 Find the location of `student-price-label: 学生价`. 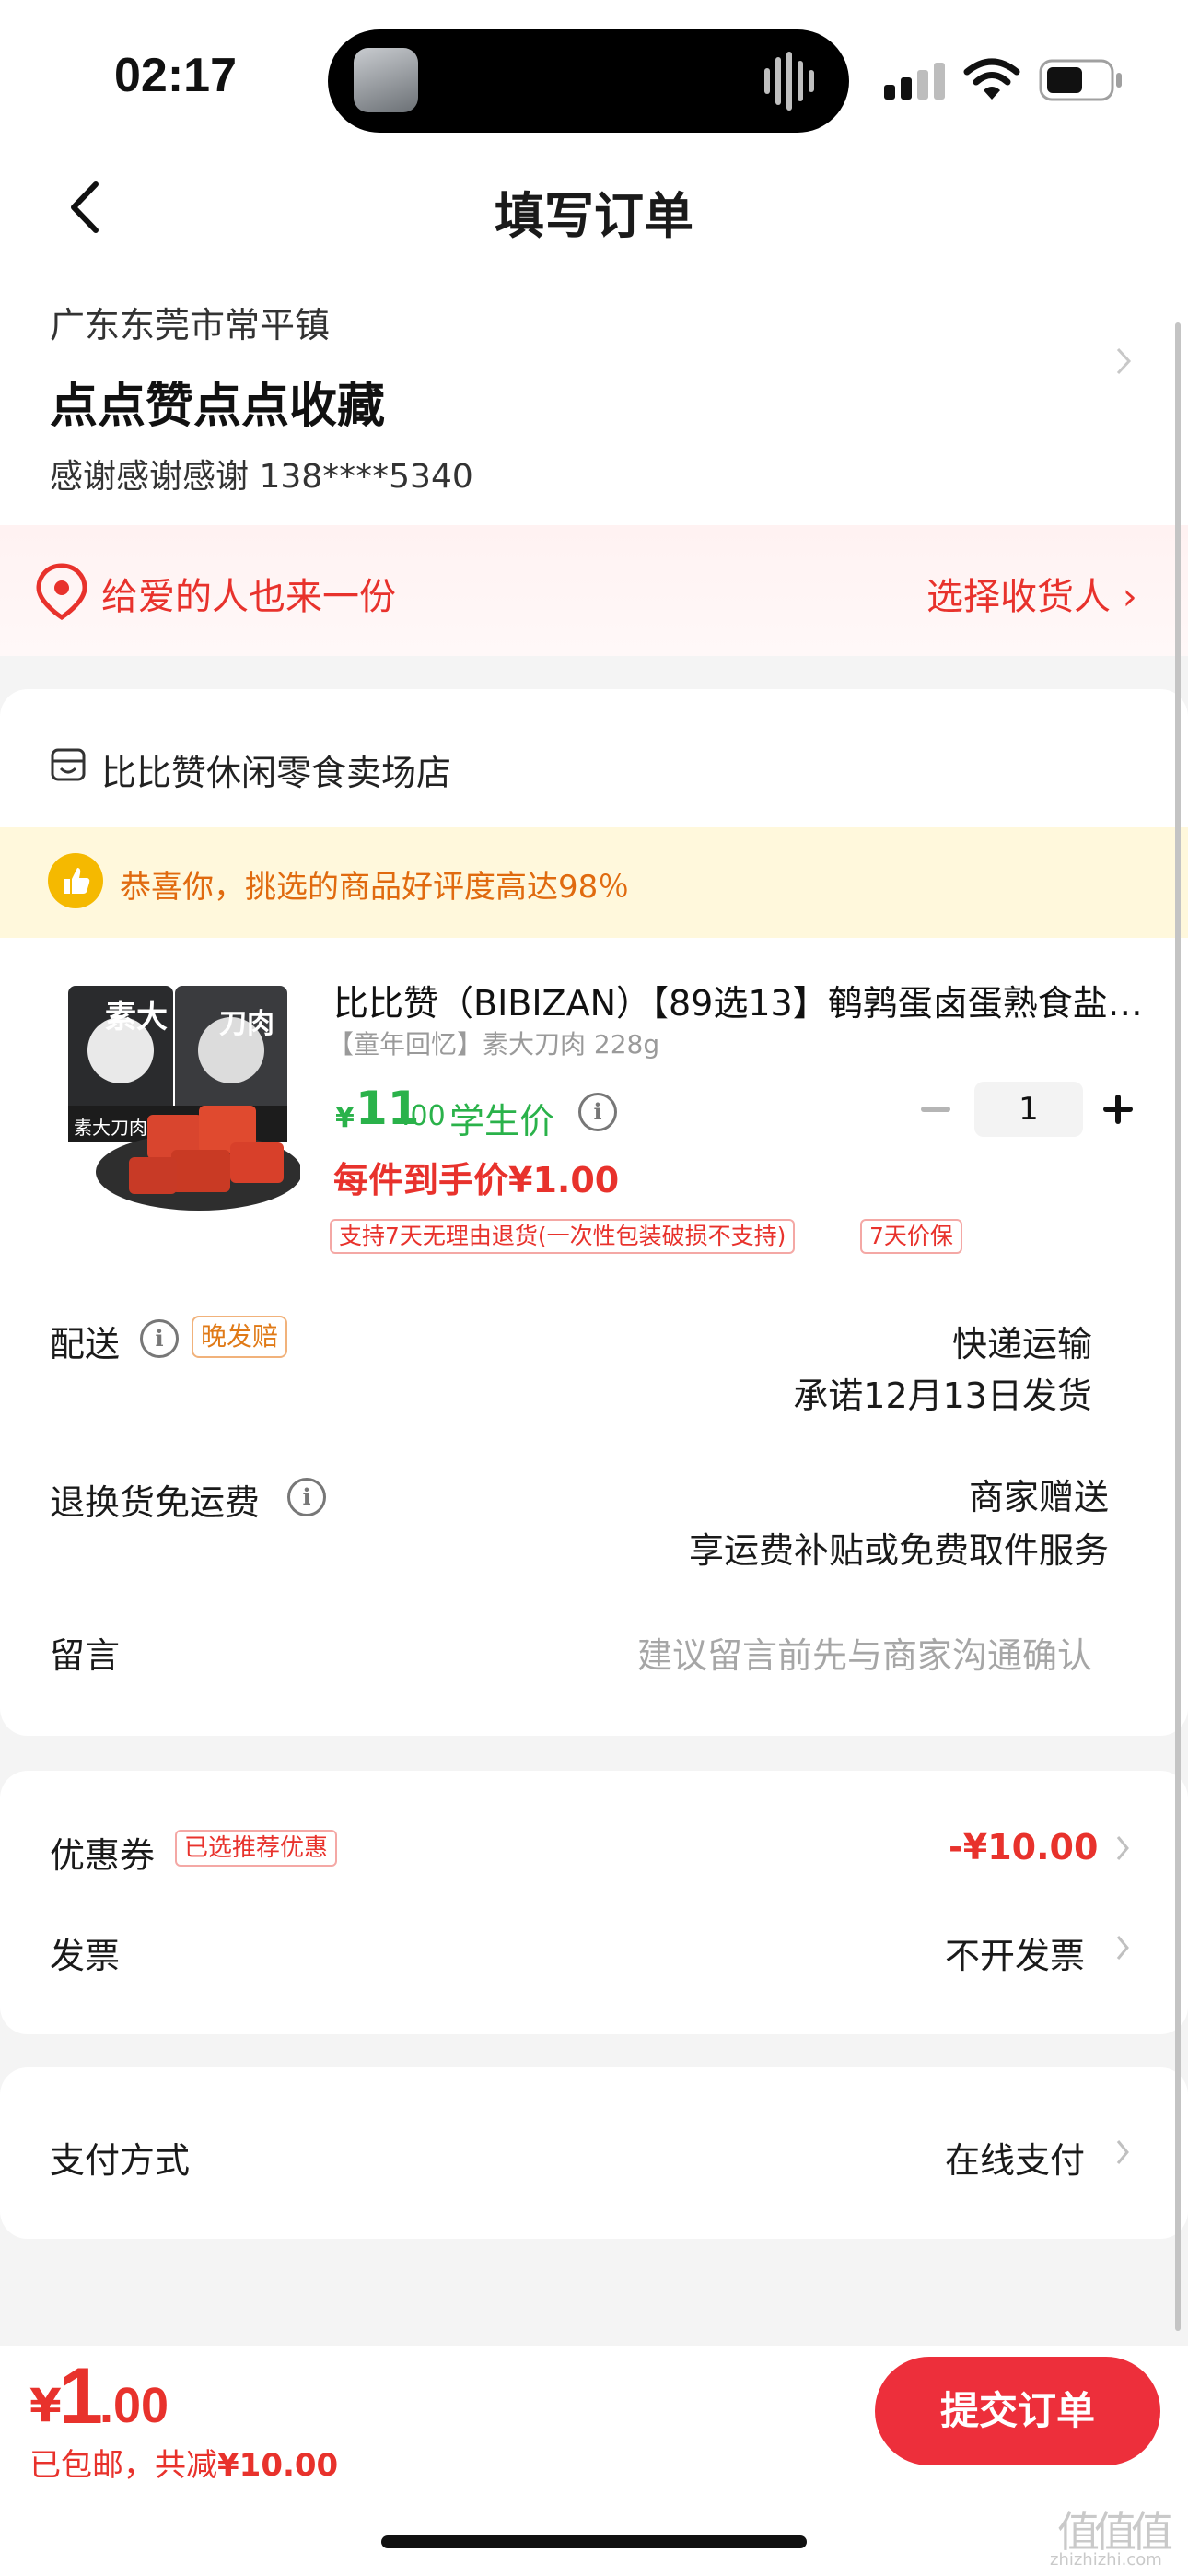

student-price-label: 学生价 is located at coordinates (502, 1121).